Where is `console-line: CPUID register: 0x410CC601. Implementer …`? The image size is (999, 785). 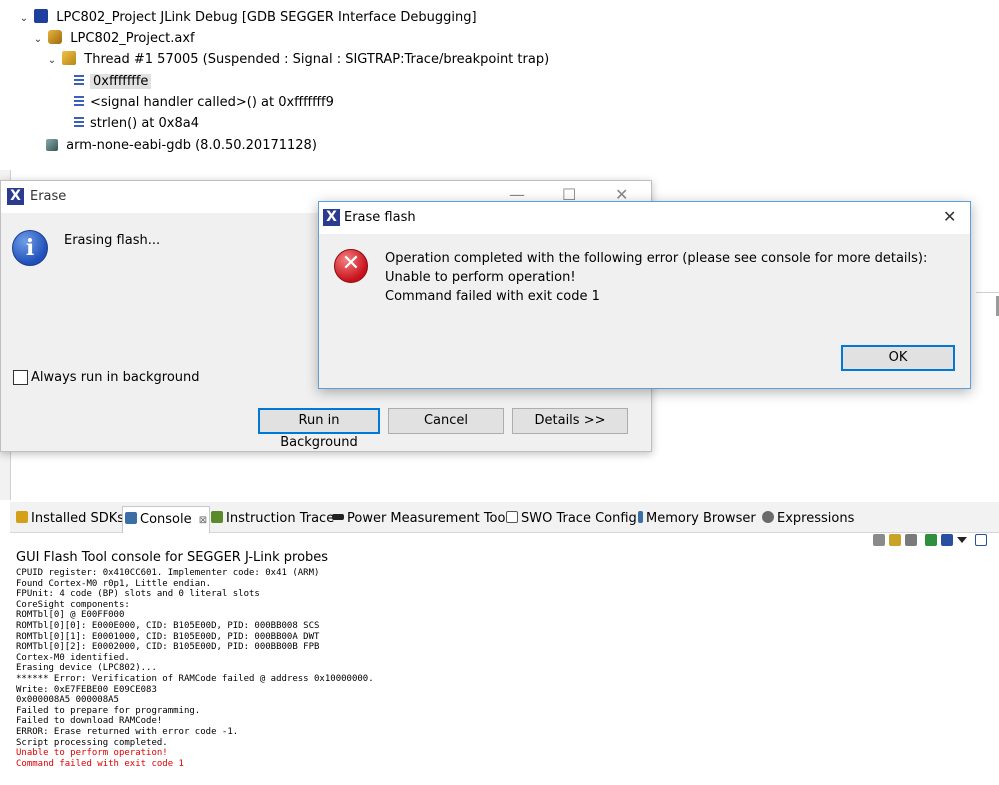 console-line: CPUID register: 0x410CC601. Implementer … is located at coordinates (168, 573).